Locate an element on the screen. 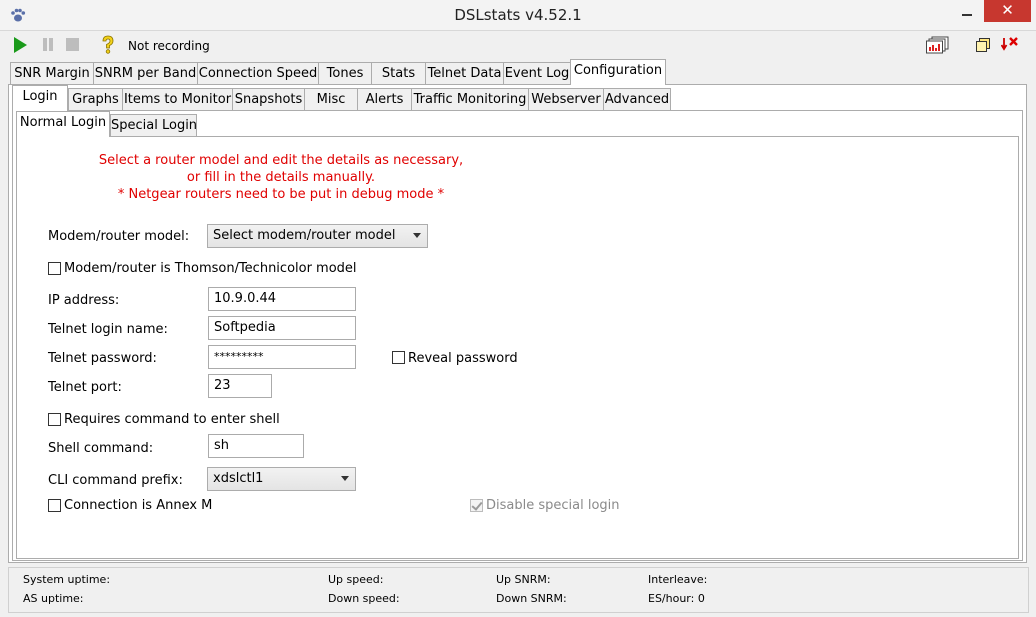  login-name-field: Softpedia is located at coordinates (282, 328).